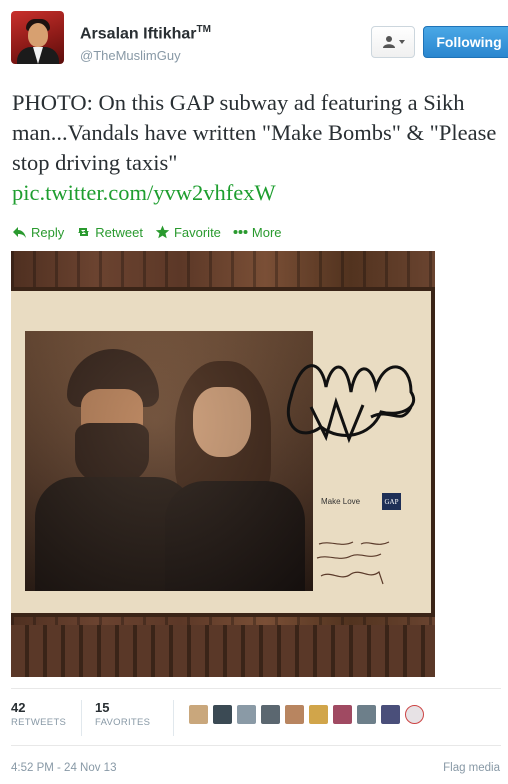 The image size is (508, 784). Describe the element at coordinates (256, 688) in the screenshot. I see `divider-top` at that location.